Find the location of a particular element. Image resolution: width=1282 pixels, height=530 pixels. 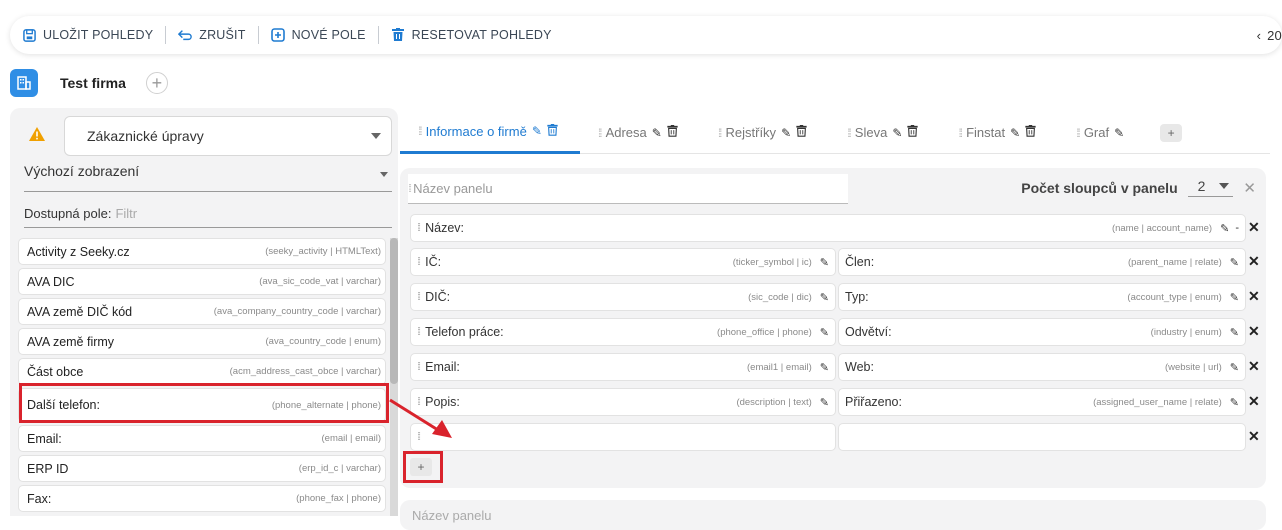

layout-field-cell: ⁞⁞ Název: (name | account_name) ✎ - is located at coordinates (828, 228).